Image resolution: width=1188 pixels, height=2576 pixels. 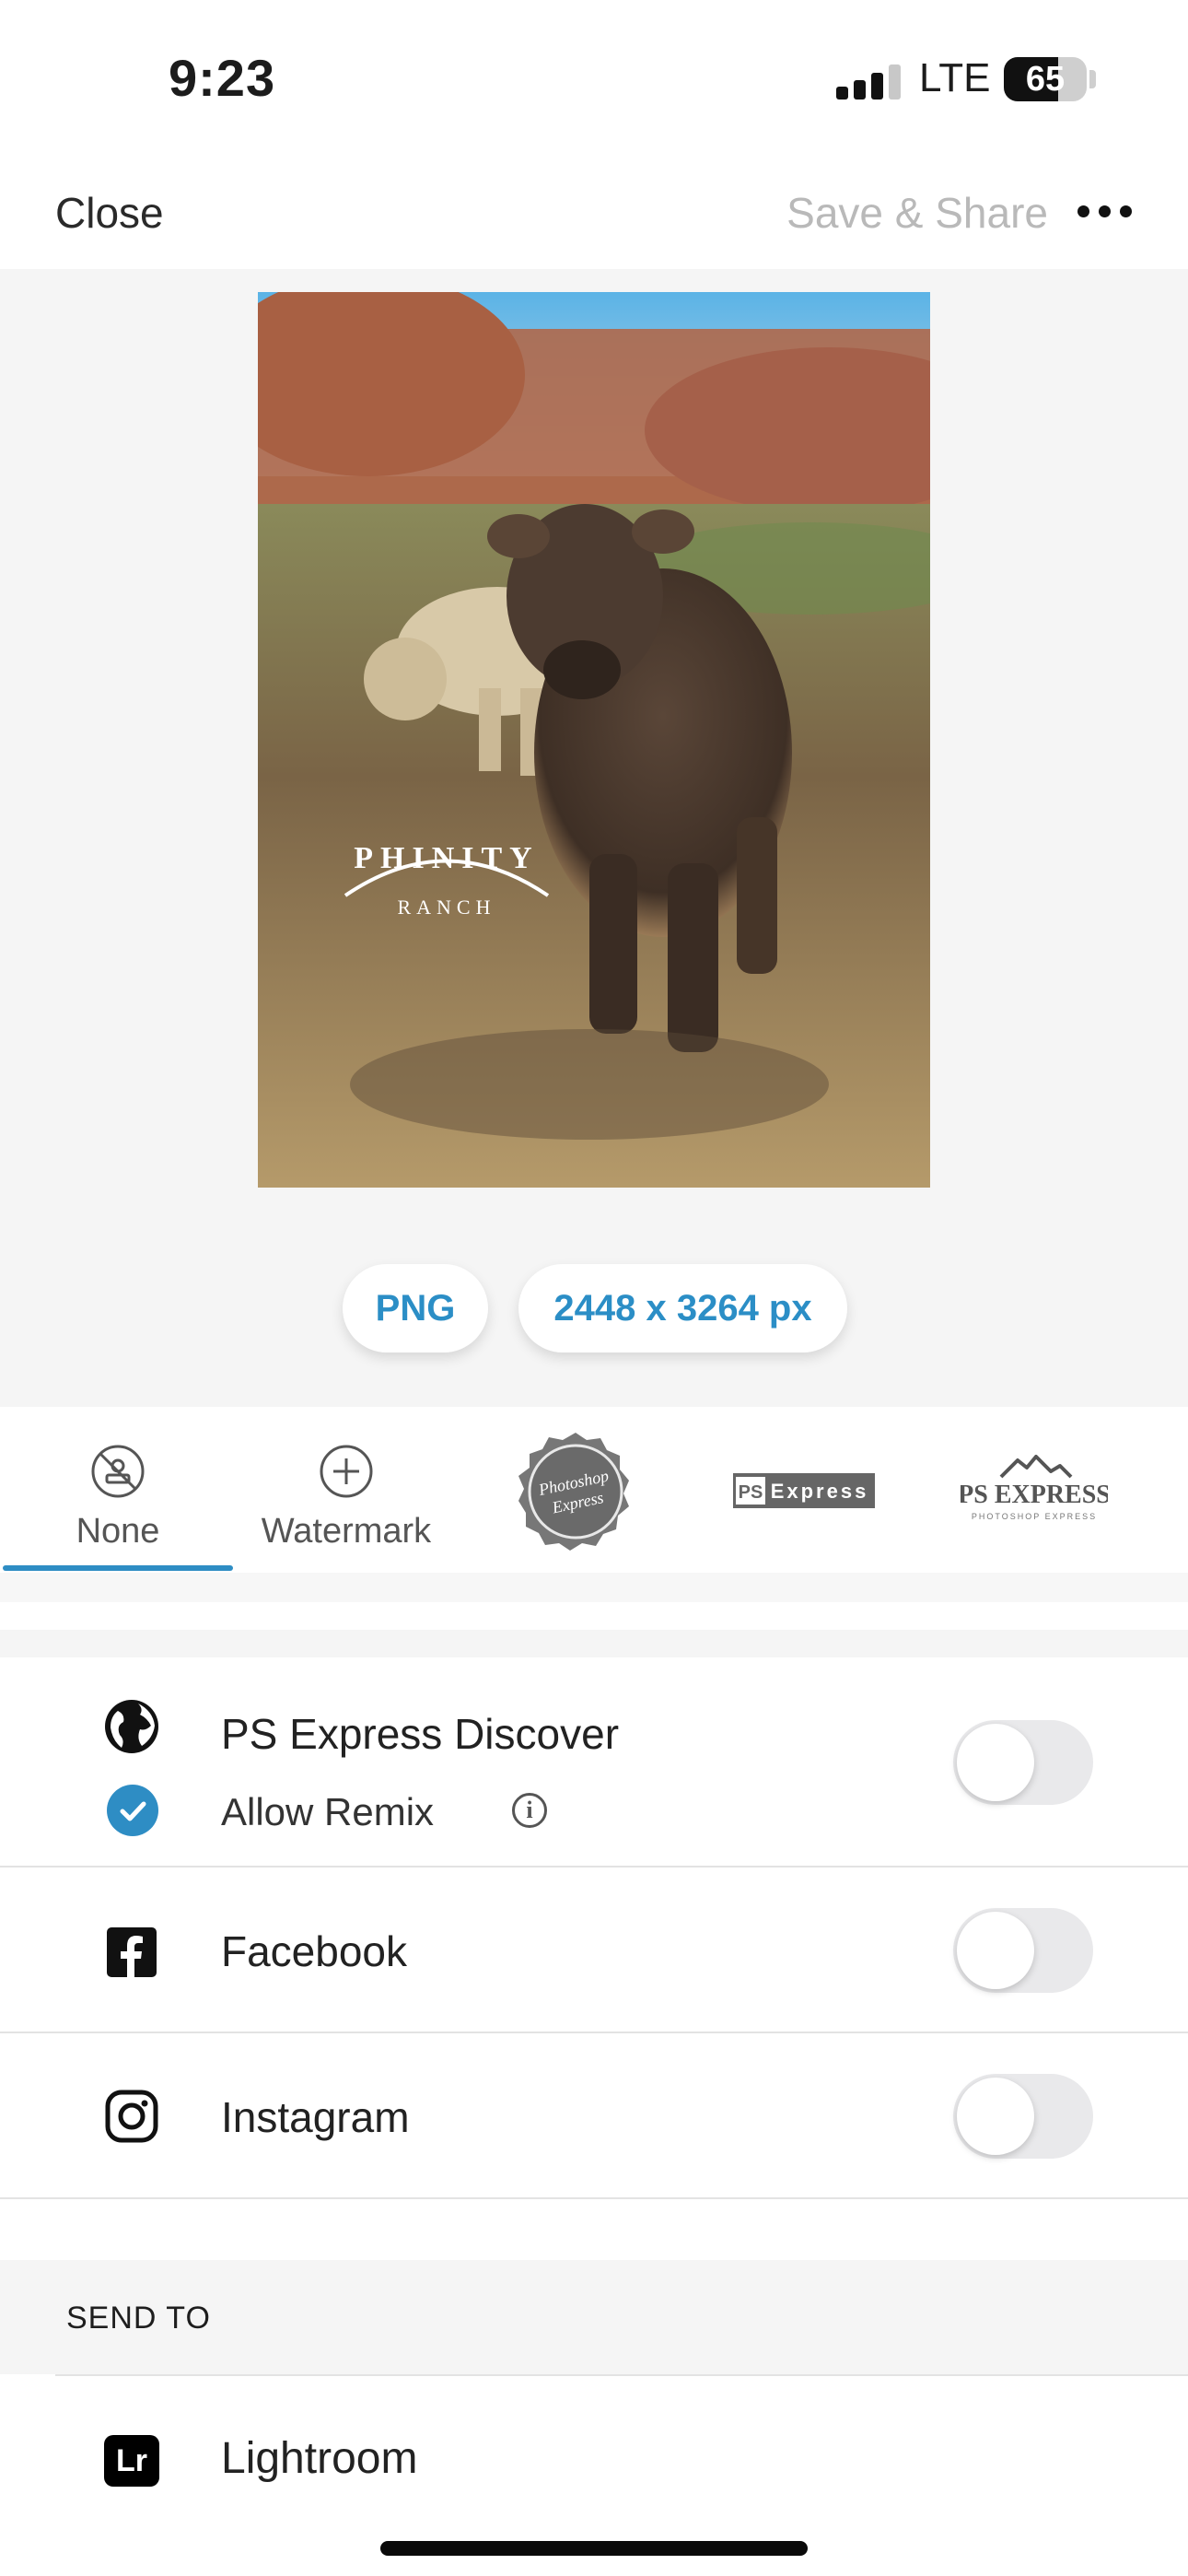 I want to click on ps-express-banner-logo: PS Express, so click(x=804, y=1490).